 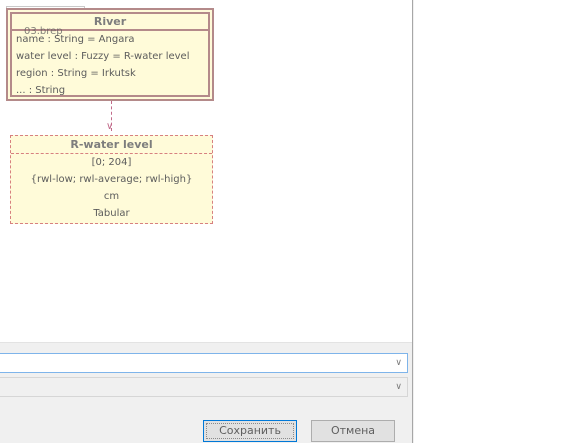 What do you see at coordinates (103, 56) in the screenshot?
I see `class-attribute: water level : Fuzzy = R-water level` at bounding box center [103, 56].